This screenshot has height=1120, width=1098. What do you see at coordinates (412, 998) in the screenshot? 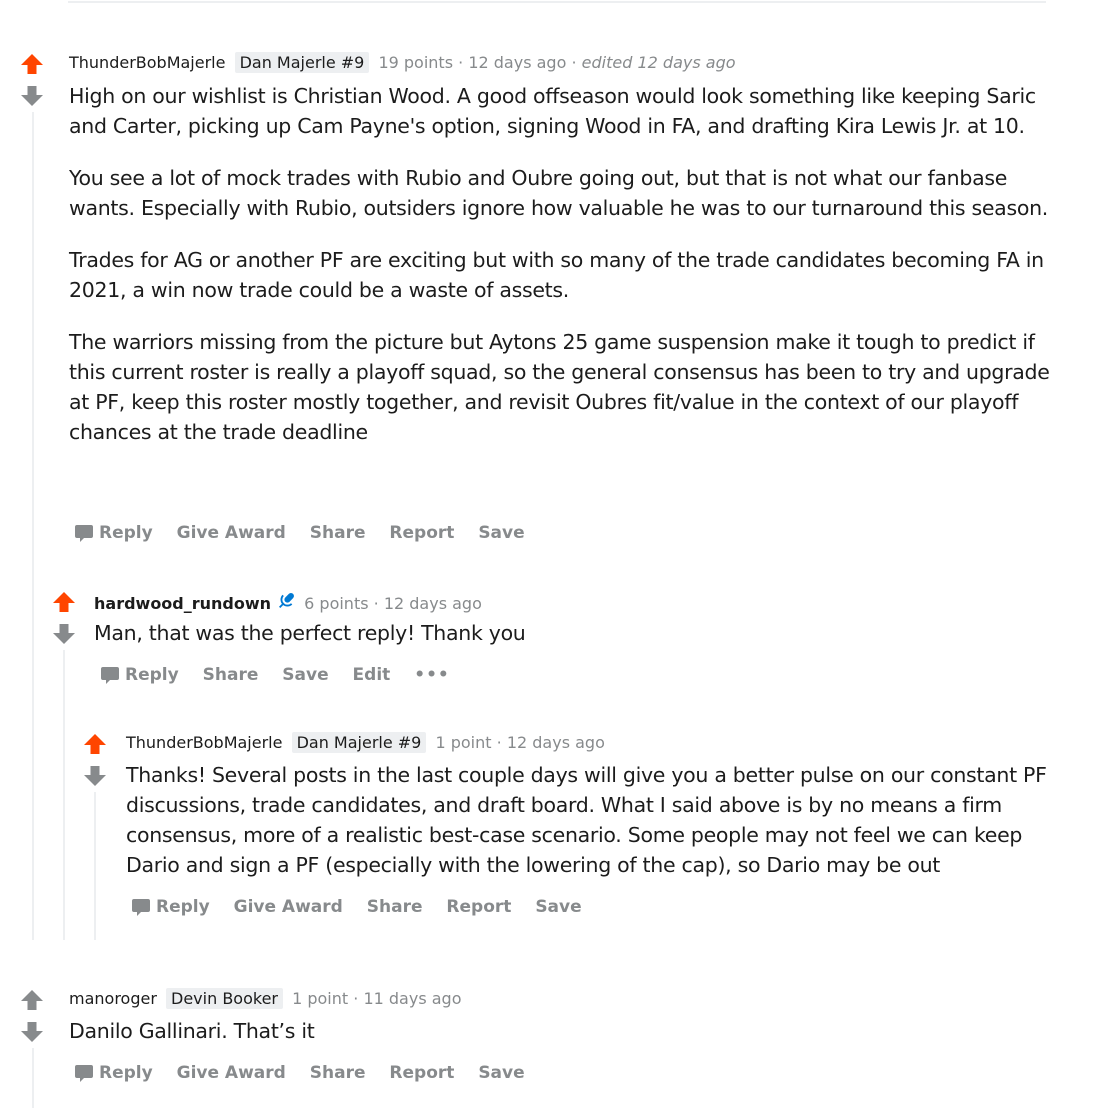
I see `timestamp: 11 days ago` at bounding box center [412, 998].